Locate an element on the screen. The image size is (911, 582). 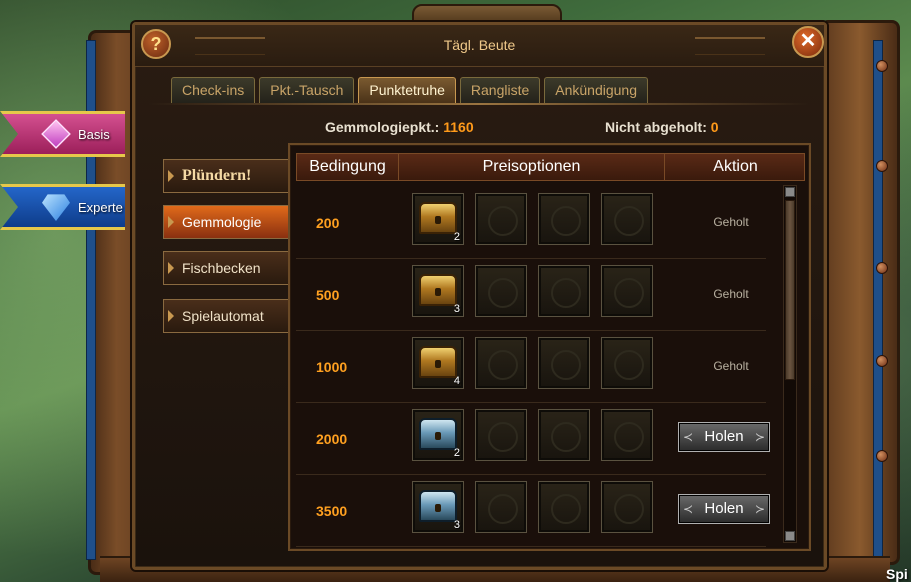
header-condition: Bedingung is located at coordinates (348, 167).